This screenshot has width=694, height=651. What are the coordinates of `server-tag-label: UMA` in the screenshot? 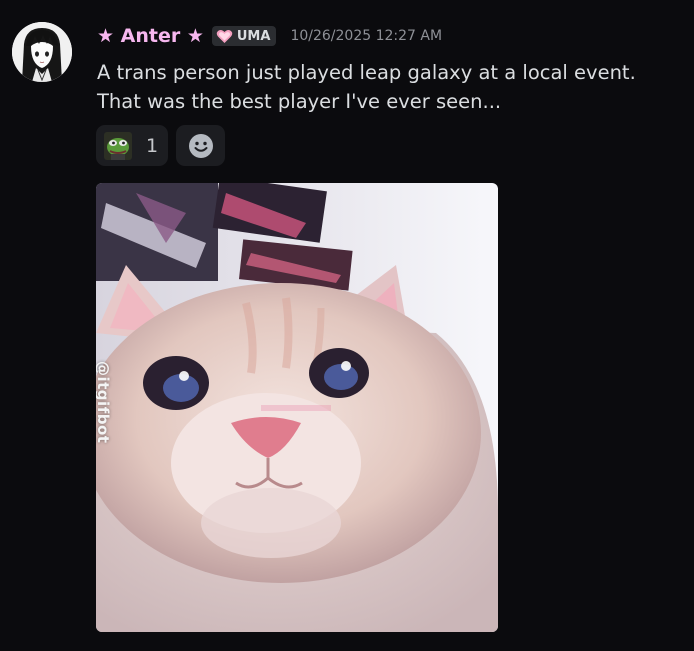 It's located at (253, 36).